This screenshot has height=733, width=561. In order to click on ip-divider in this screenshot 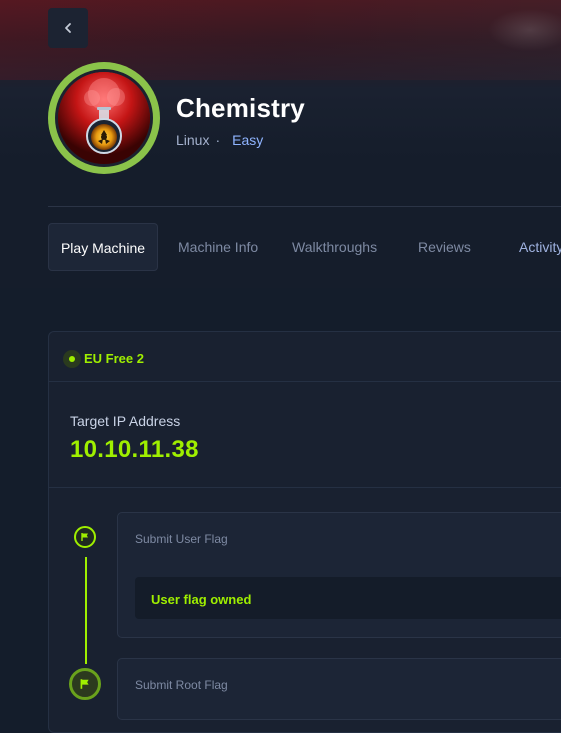, I will do `click(305, 487)`.